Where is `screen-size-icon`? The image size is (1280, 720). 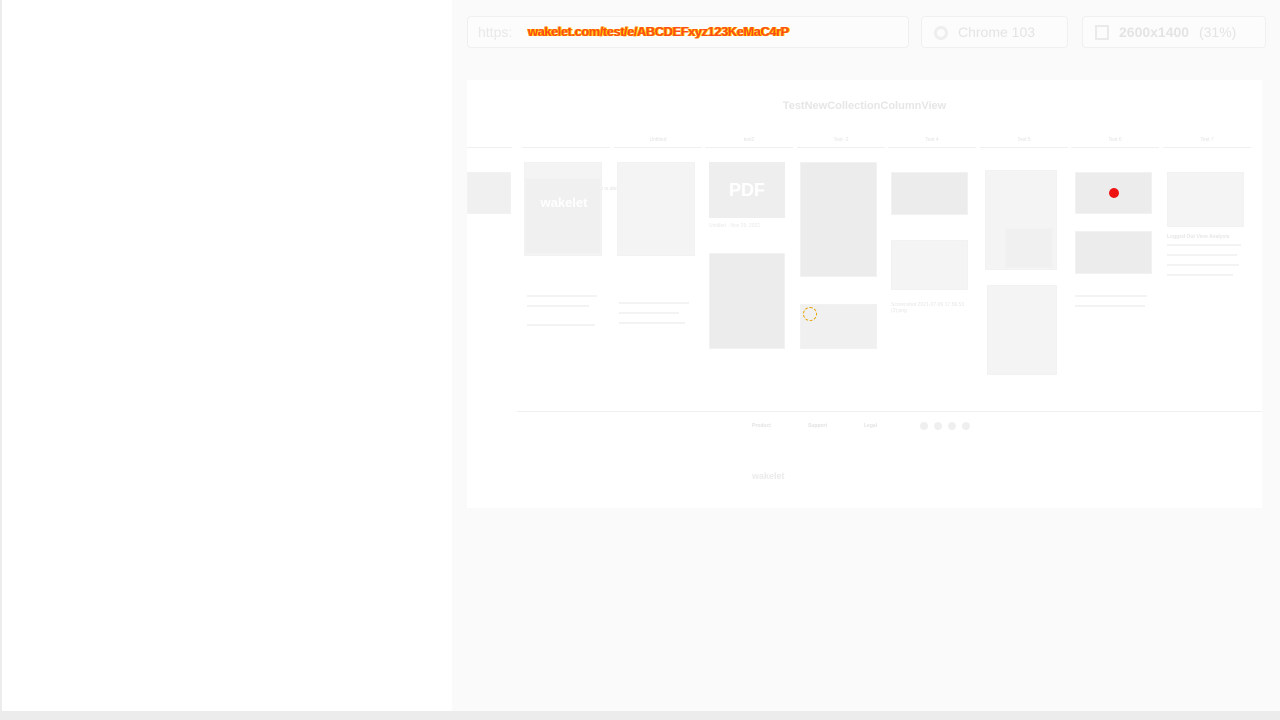
screen-size-icon is located at coordinates (1102, 32).